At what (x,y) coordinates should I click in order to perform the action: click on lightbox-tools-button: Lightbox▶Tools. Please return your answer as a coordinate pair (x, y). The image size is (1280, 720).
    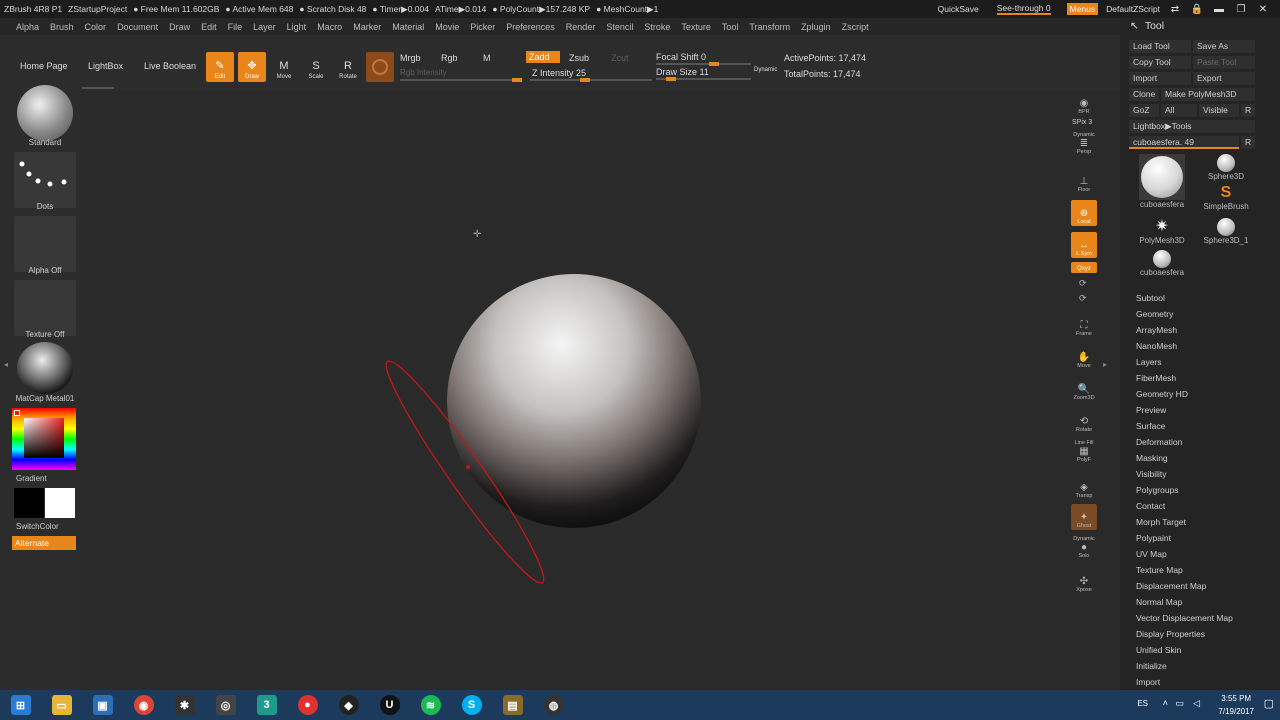
    Looking at the image, I should click on (1192, 126).